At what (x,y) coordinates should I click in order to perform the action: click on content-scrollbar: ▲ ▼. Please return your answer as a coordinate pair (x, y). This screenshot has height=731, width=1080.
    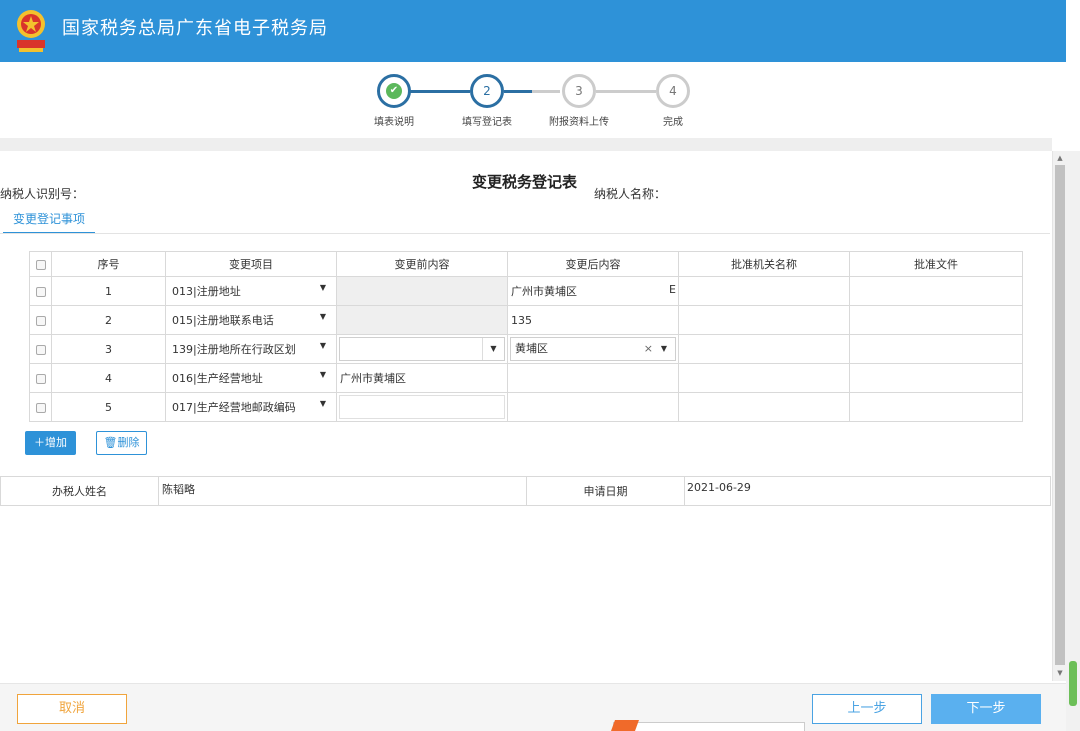
    Looking at the image, I should click on (1059, 416).